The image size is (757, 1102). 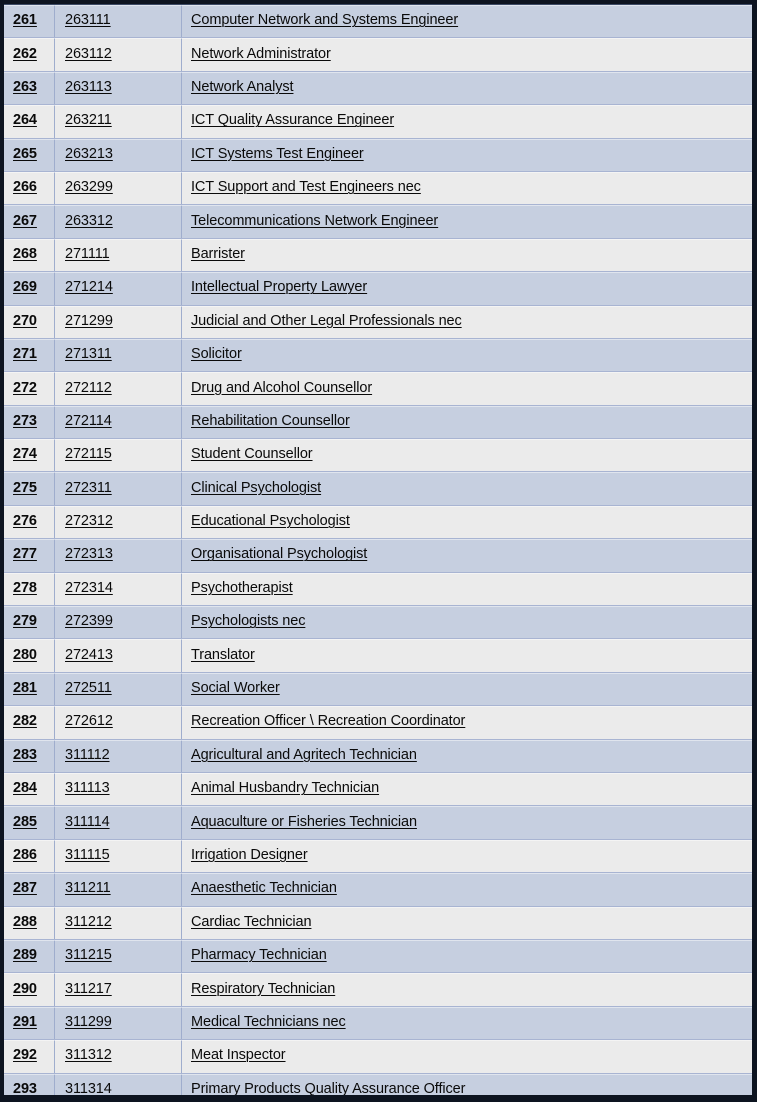 What do you see at coordinates (118, 455) in the screenshot?
I see `cell-anzsco-code: 272115` at bounding box center [118, 455].